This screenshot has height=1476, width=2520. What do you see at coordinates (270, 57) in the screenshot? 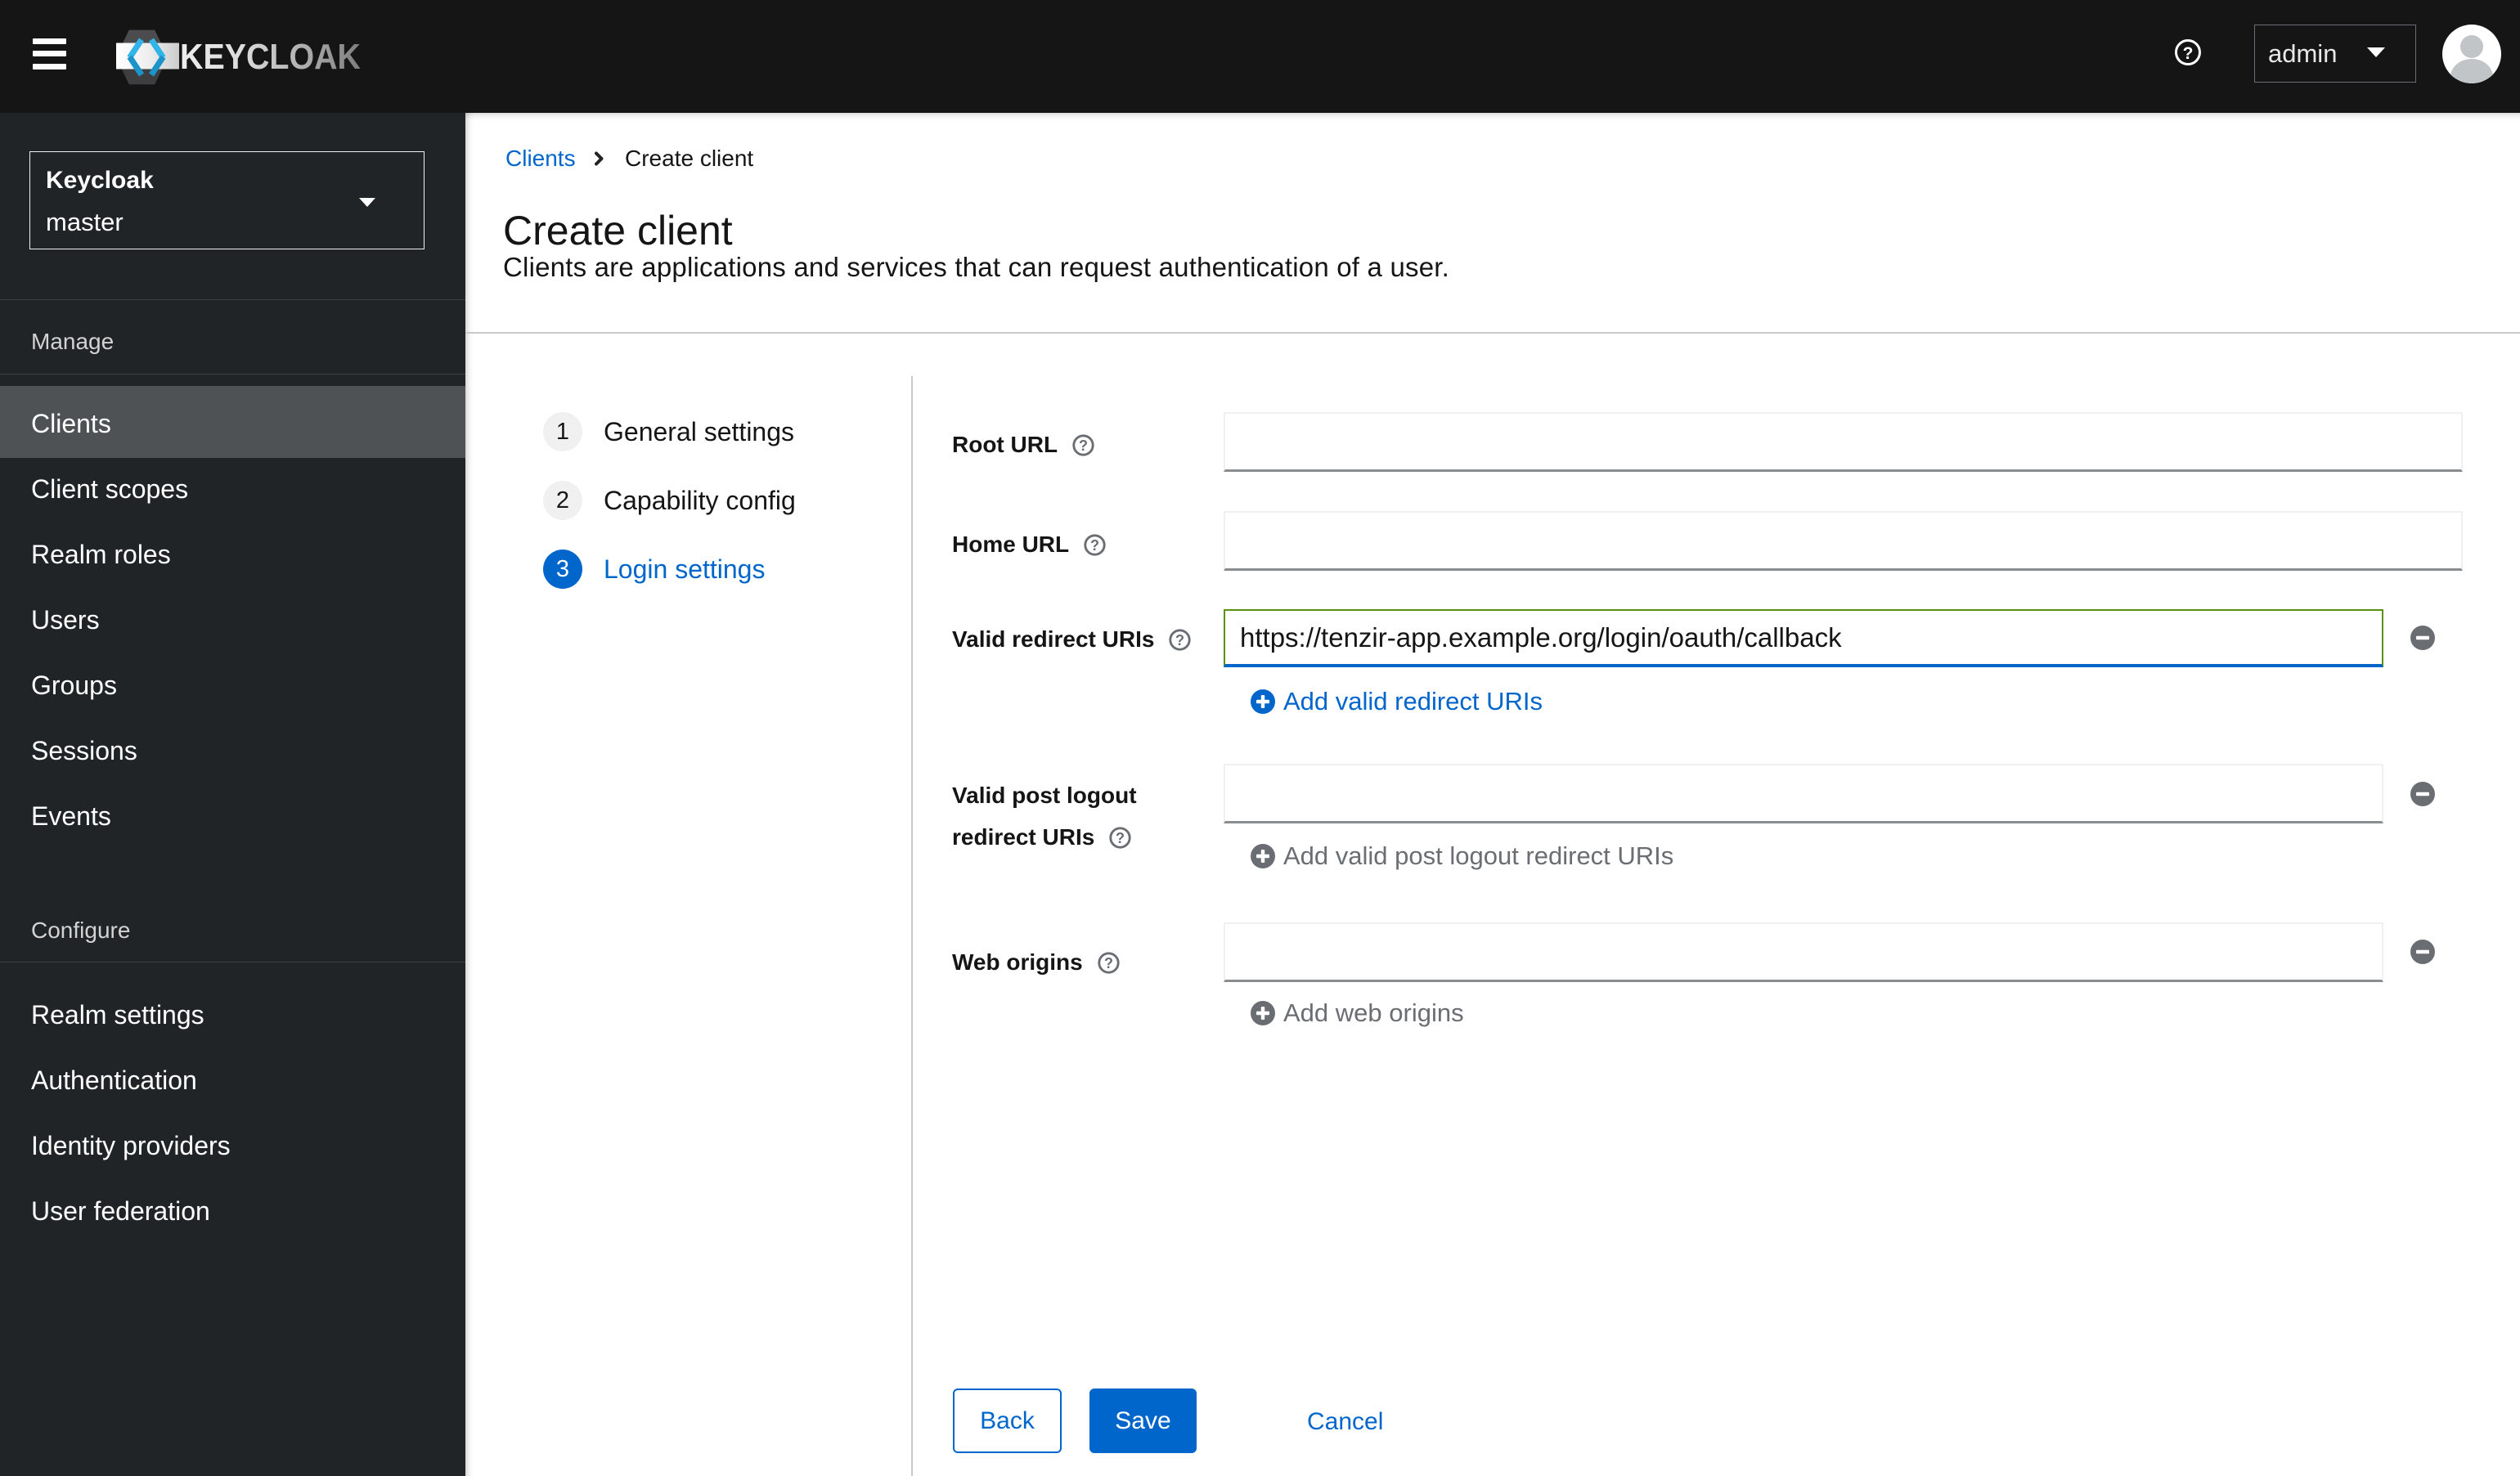
I see `svg-text: KEYCLOAK` at bounding box center [270, 57].